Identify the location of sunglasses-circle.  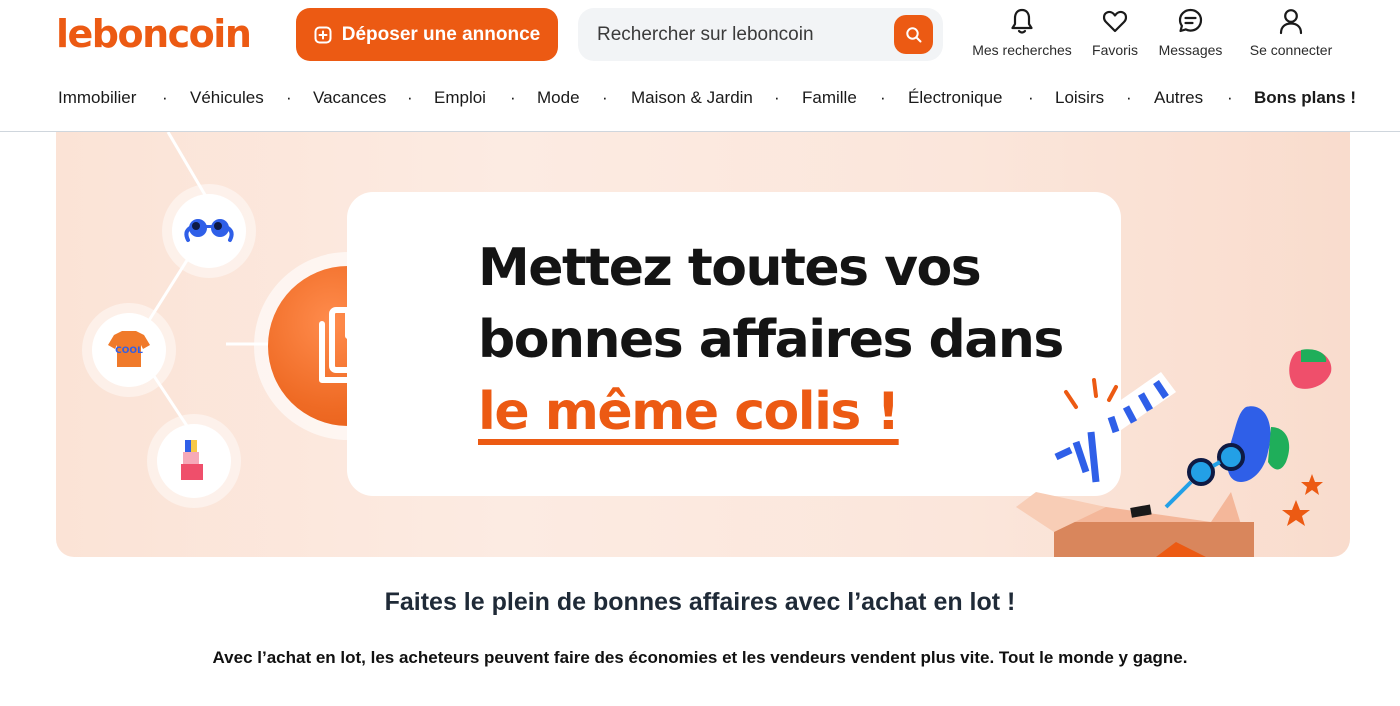
(209, 231).